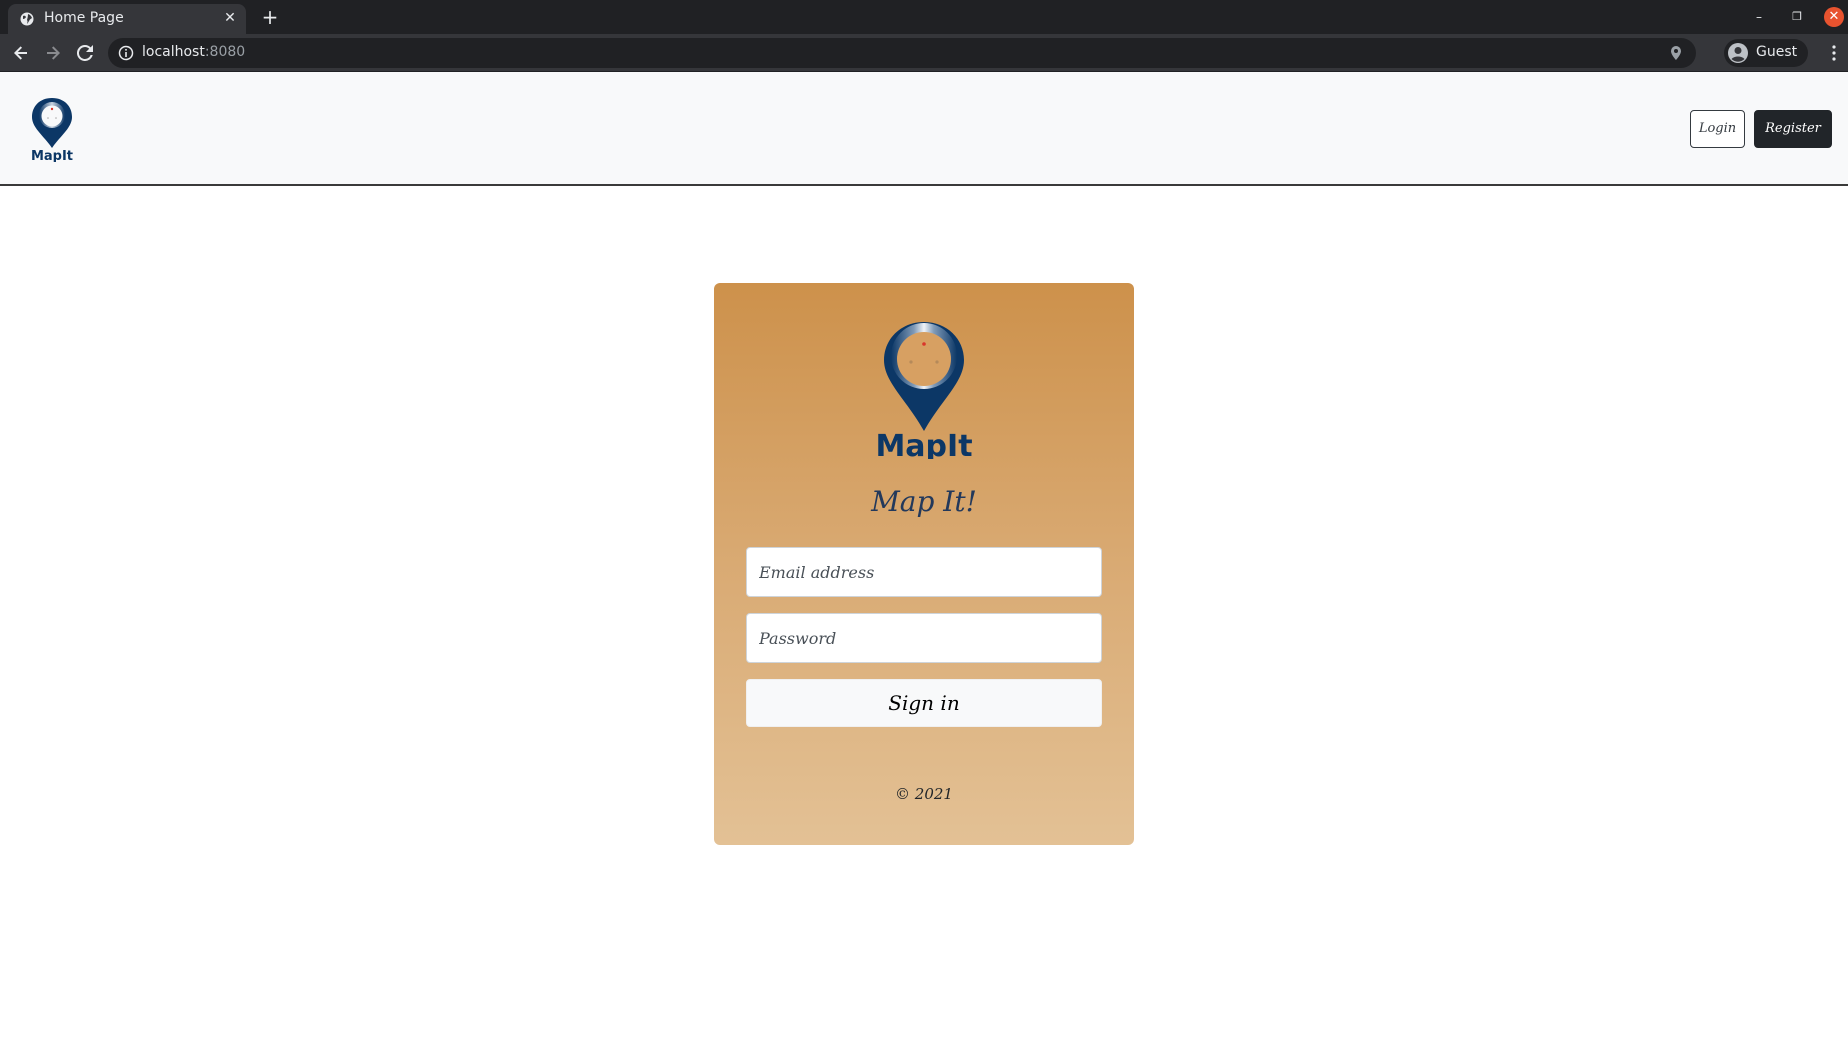 The width and height of the screenshot is (1848, 1053). What do you see at coordinates (1717, 129) in the screenshot?
I see `login-button: Login` at bounding box center [1717, 129].